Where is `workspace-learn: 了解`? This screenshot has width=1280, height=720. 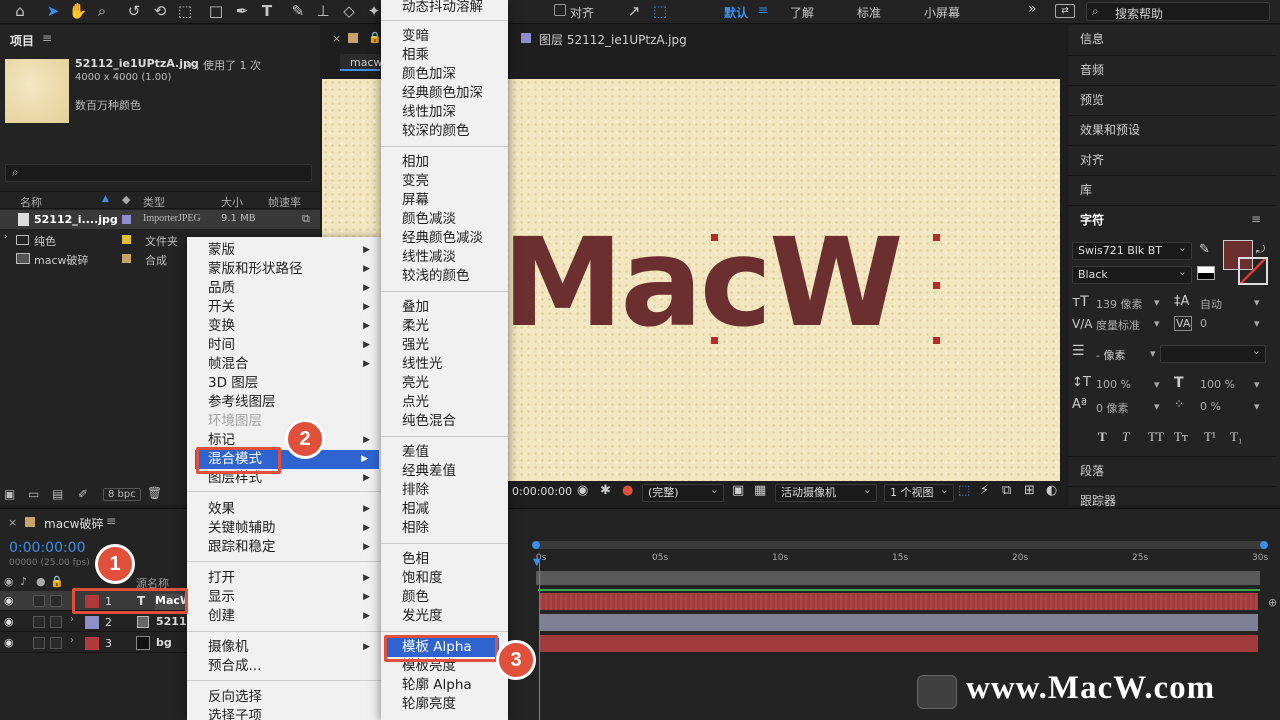
workspace-learn: 了解 is located at coordinates (802, 12).